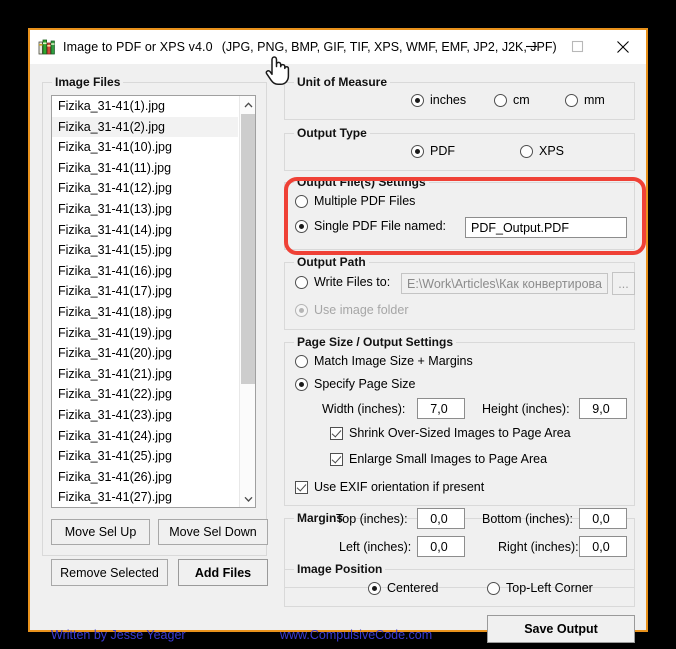 This screenshot has width=676, height=649. I want to click on use-exif-orientation-checkbox: Use EXIF orientation if present, so click(389, 487).